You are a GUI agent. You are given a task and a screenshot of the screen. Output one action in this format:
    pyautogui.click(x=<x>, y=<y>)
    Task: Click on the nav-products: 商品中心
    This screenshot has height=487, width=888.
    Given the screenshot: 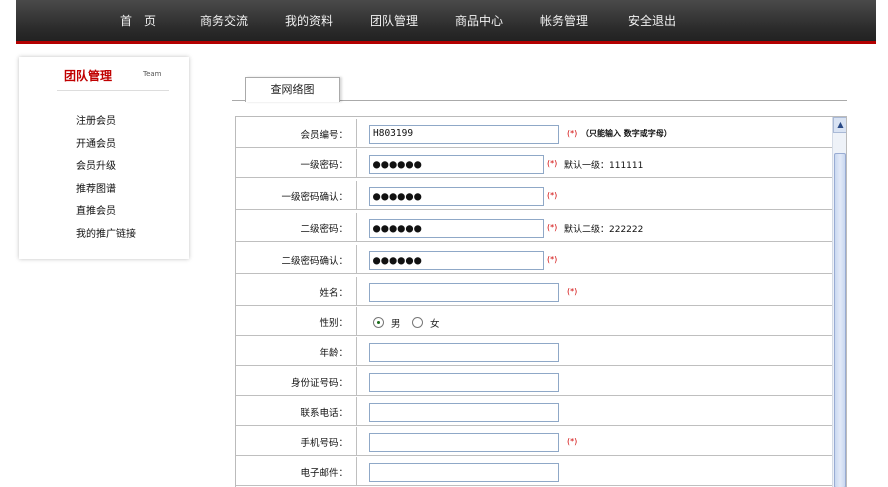 What is the action you would take?
    pyautogui.click(x=479, y=20)
    